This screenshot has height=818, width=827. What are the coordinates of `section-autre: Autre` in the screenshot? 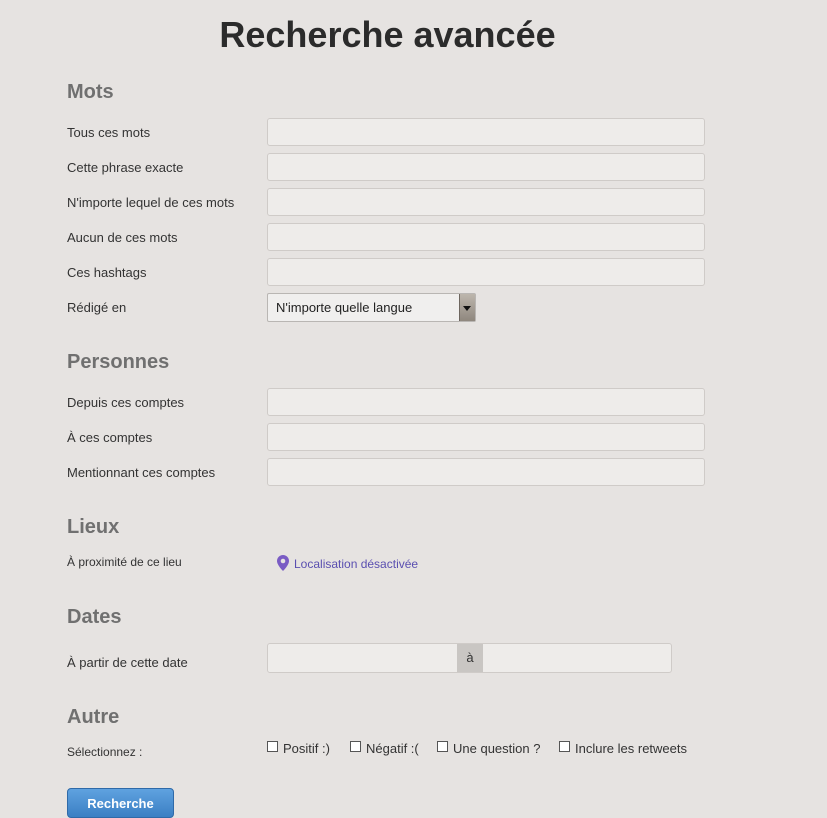 It's located at (93, 717).